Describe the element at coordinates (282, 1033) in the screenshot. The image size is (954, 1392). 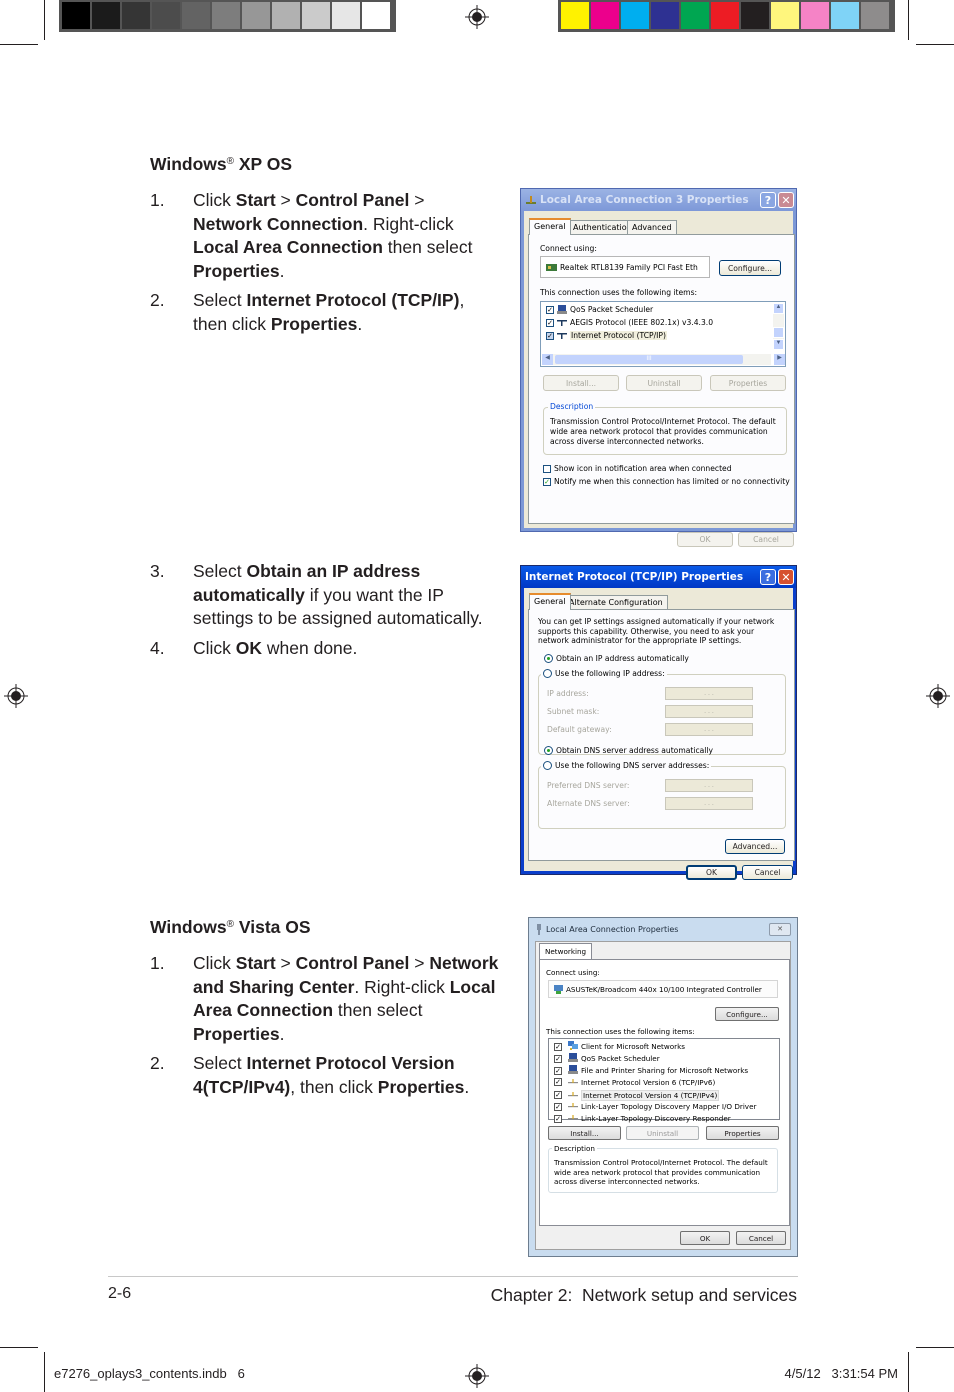
I see `step-text: .` at that location.